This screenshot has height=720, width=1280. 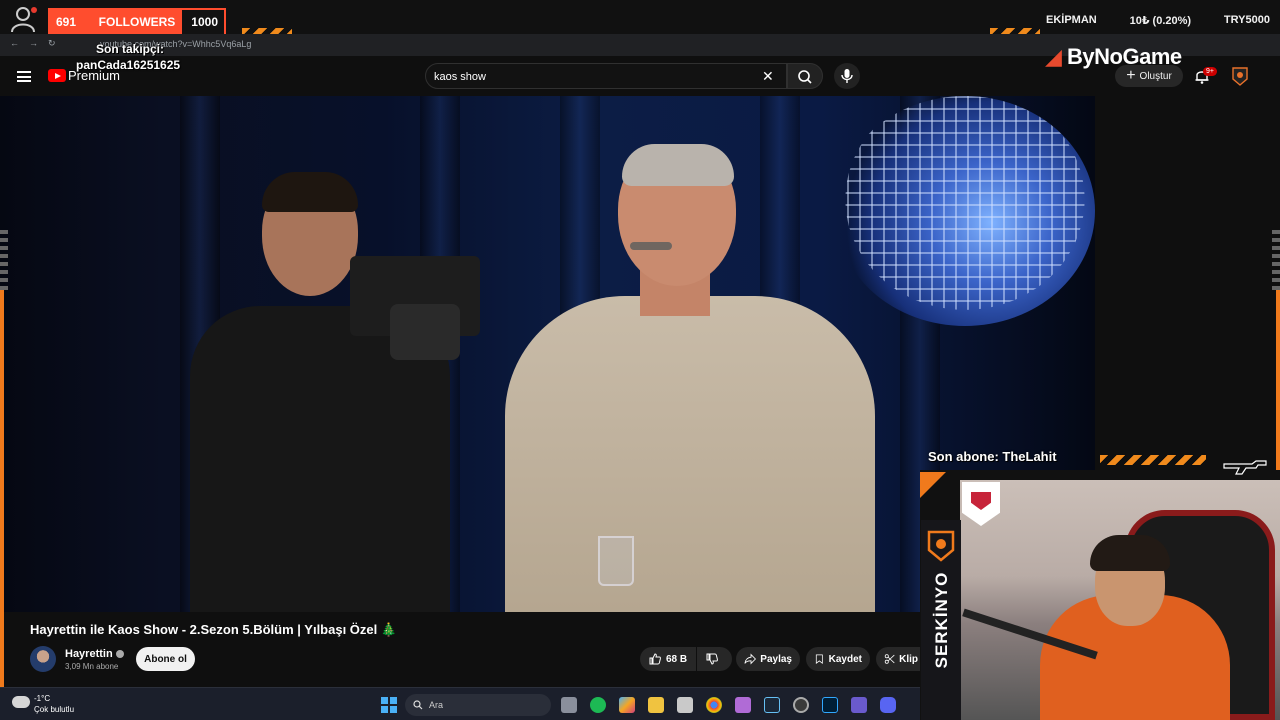 What do you see at coordinates (4, 260) in the screenshot?
I see `decor-edge-left` at bounding box center [4, 260].